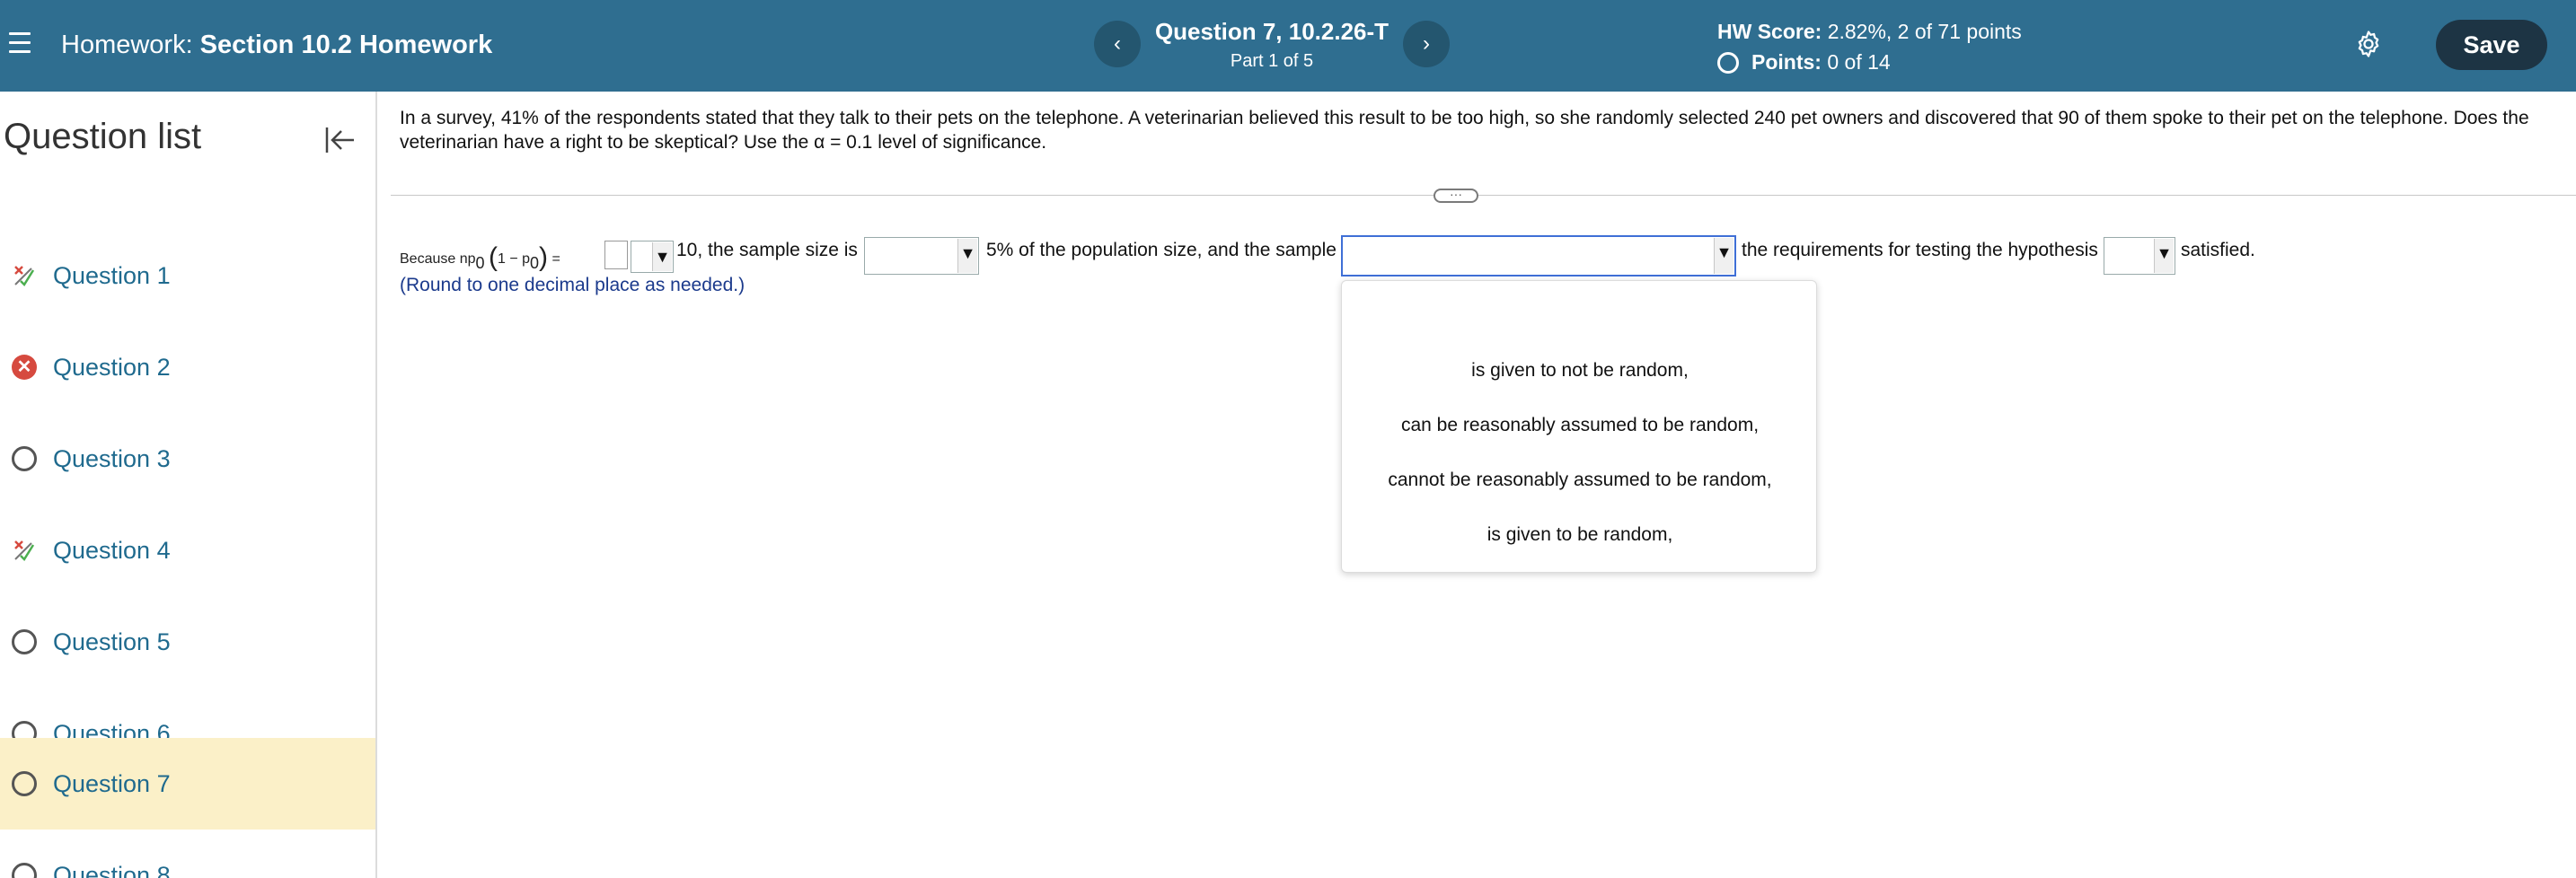  Describe the element at coordinates (1580, 535) in the screenshot. I see `dropdown-option: is given to be random,` at that location.